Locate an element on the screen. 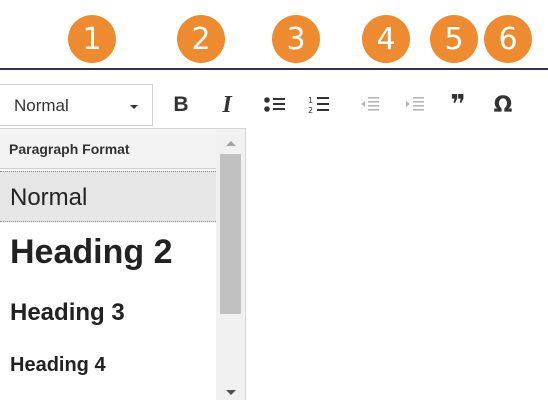 This screenshot has height=400, width=548. italic-icon: I is located at coordinates (227, 104).